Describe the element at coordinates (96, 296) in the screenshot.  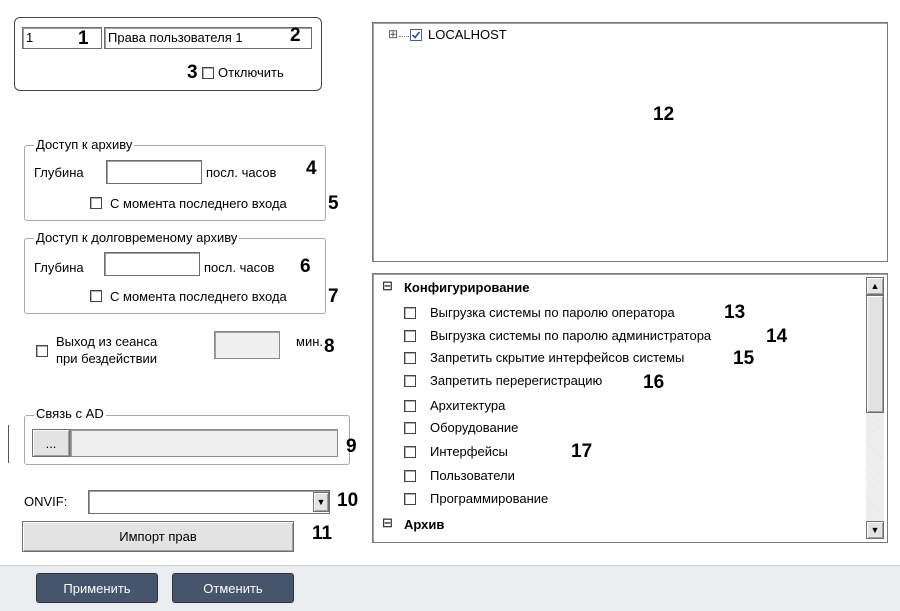
I see `long-archive-since-login-checkbox` at that location.